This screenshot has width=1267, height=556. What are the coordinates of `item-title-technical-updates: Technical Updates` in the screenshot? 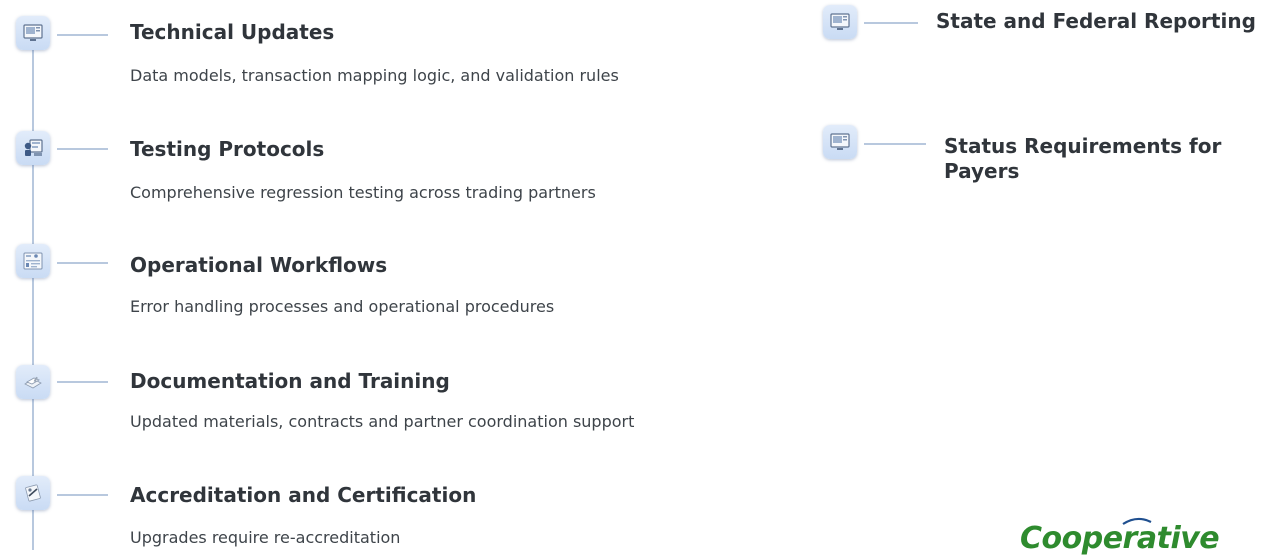 It's located at (232, 32).